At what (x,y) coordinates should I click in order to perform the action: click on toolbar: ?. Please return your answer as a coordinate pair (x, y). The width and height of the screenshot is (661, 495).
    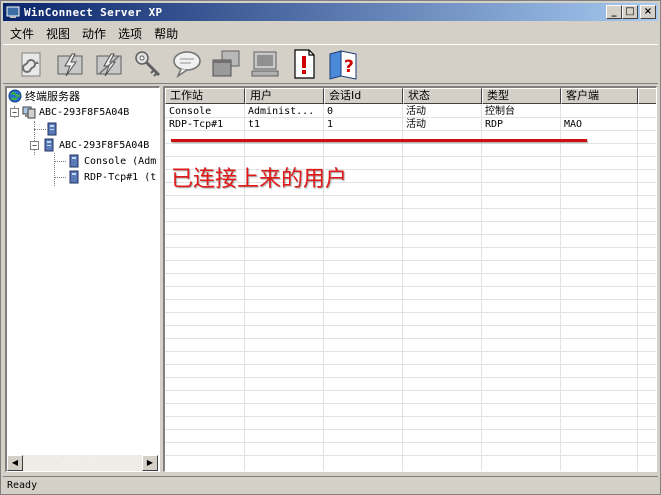
    Looking at the image, I should click on (330, 64).